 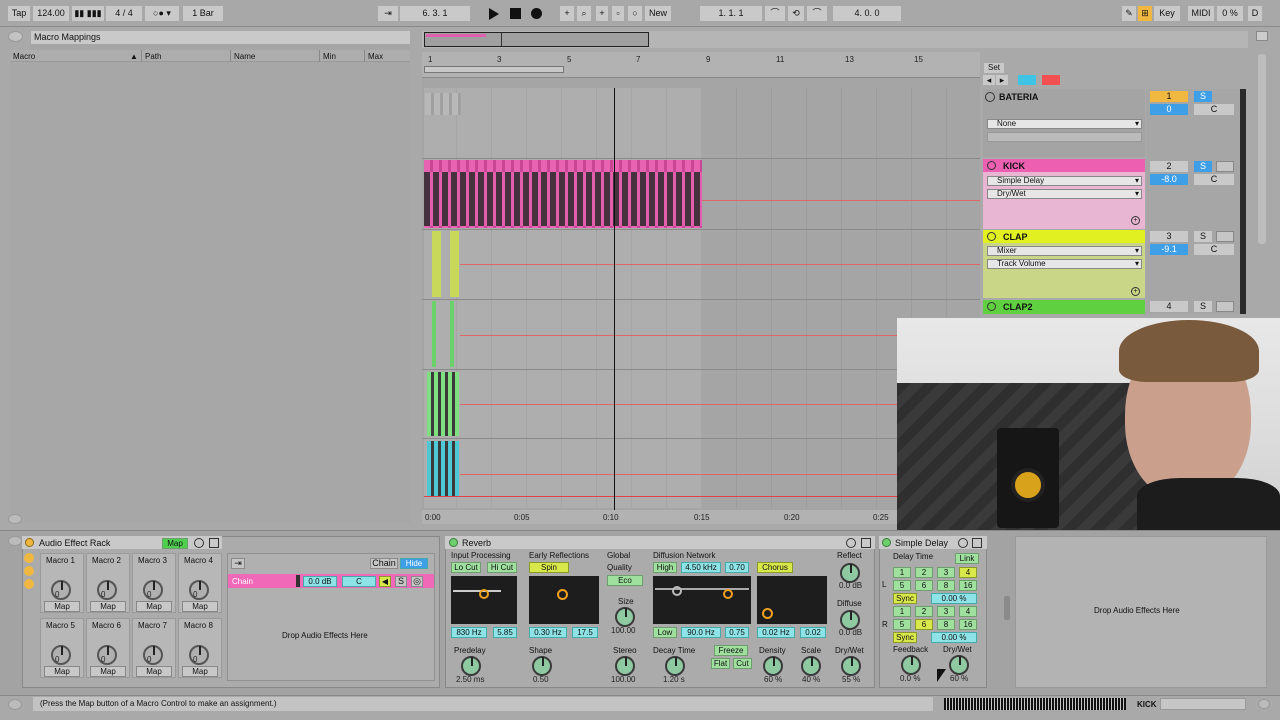 What do you see at coordinates (388, 13) in the screenshot?
I see `follow-icon: ⇥` at bounding box center [388, 13].